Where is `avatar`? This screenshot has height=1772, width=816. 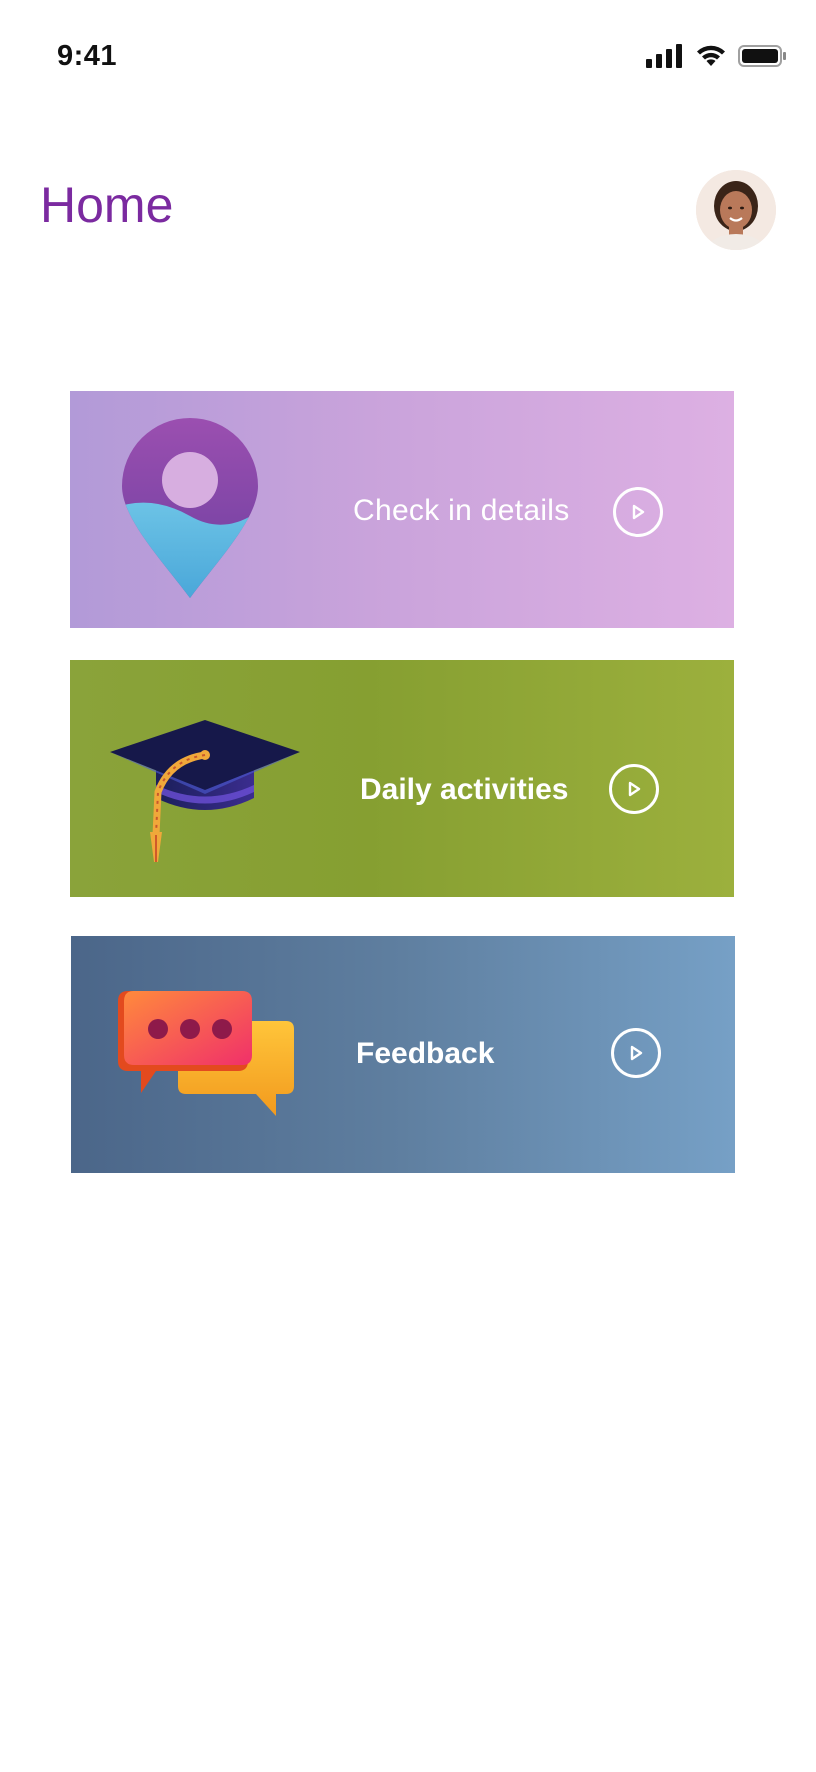 avatar is located at coordinates (736, 210).